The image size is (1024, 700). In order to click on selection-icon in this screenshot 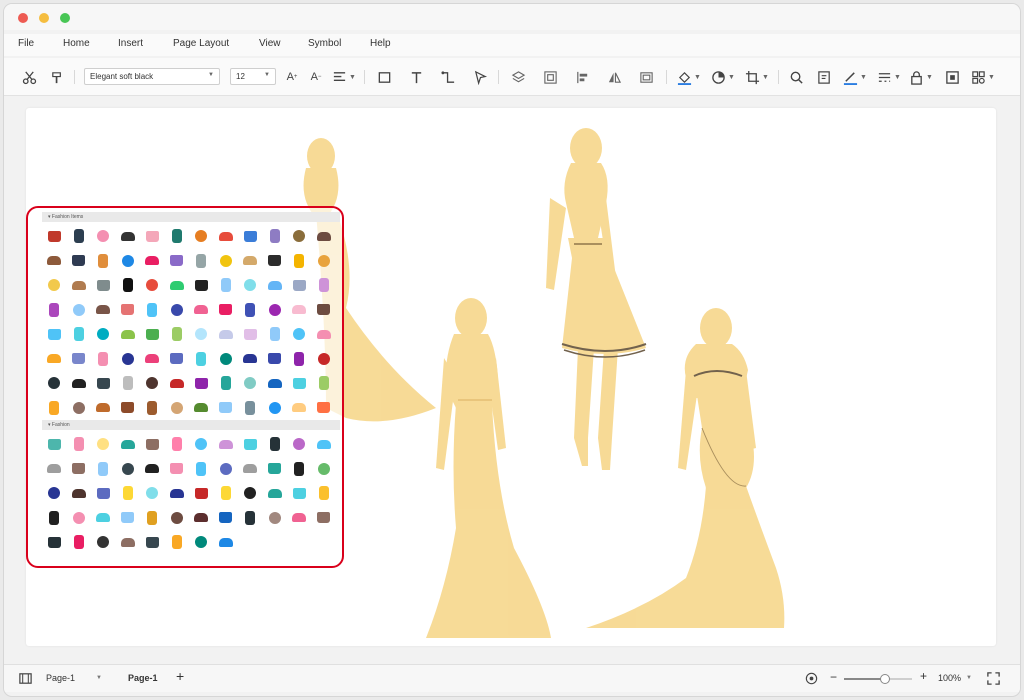, I will do `click(480, 77)`.